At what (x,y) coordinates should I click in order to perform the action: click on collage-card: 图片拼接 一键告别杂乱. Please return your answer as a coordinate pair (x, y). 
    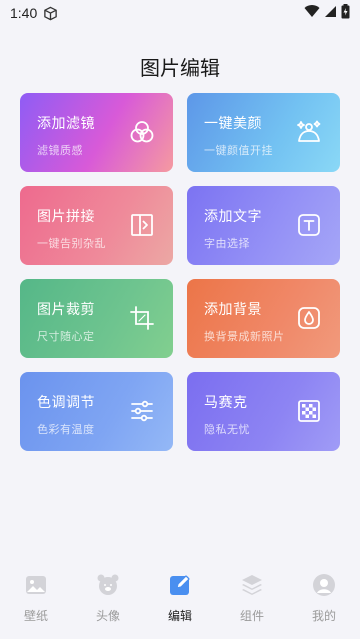
    Looking at the image, I should click on (96, 225).